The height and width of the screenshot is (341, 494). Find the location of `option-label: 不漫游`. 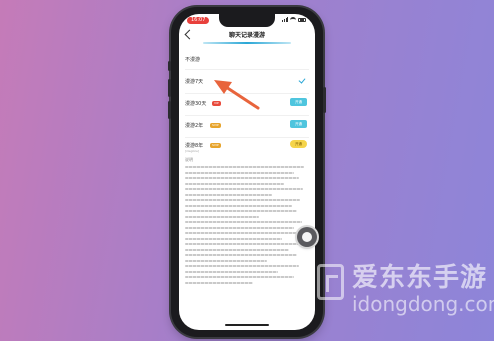

option-label: 不漫游 is located at coordinates (193, 60).